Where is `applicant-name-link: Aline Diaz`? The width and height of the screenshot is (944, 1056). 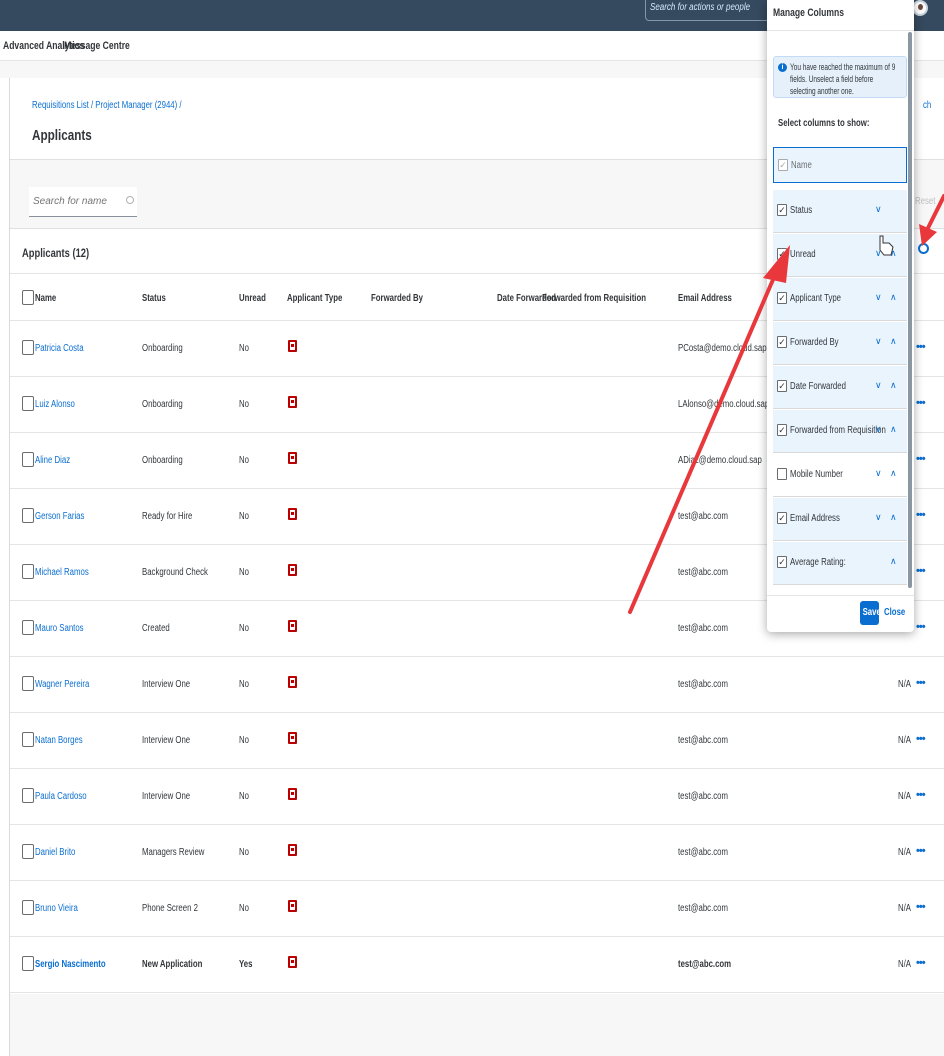 applicant-name-link: Aline Diaz is located at coordinates (52, 460).